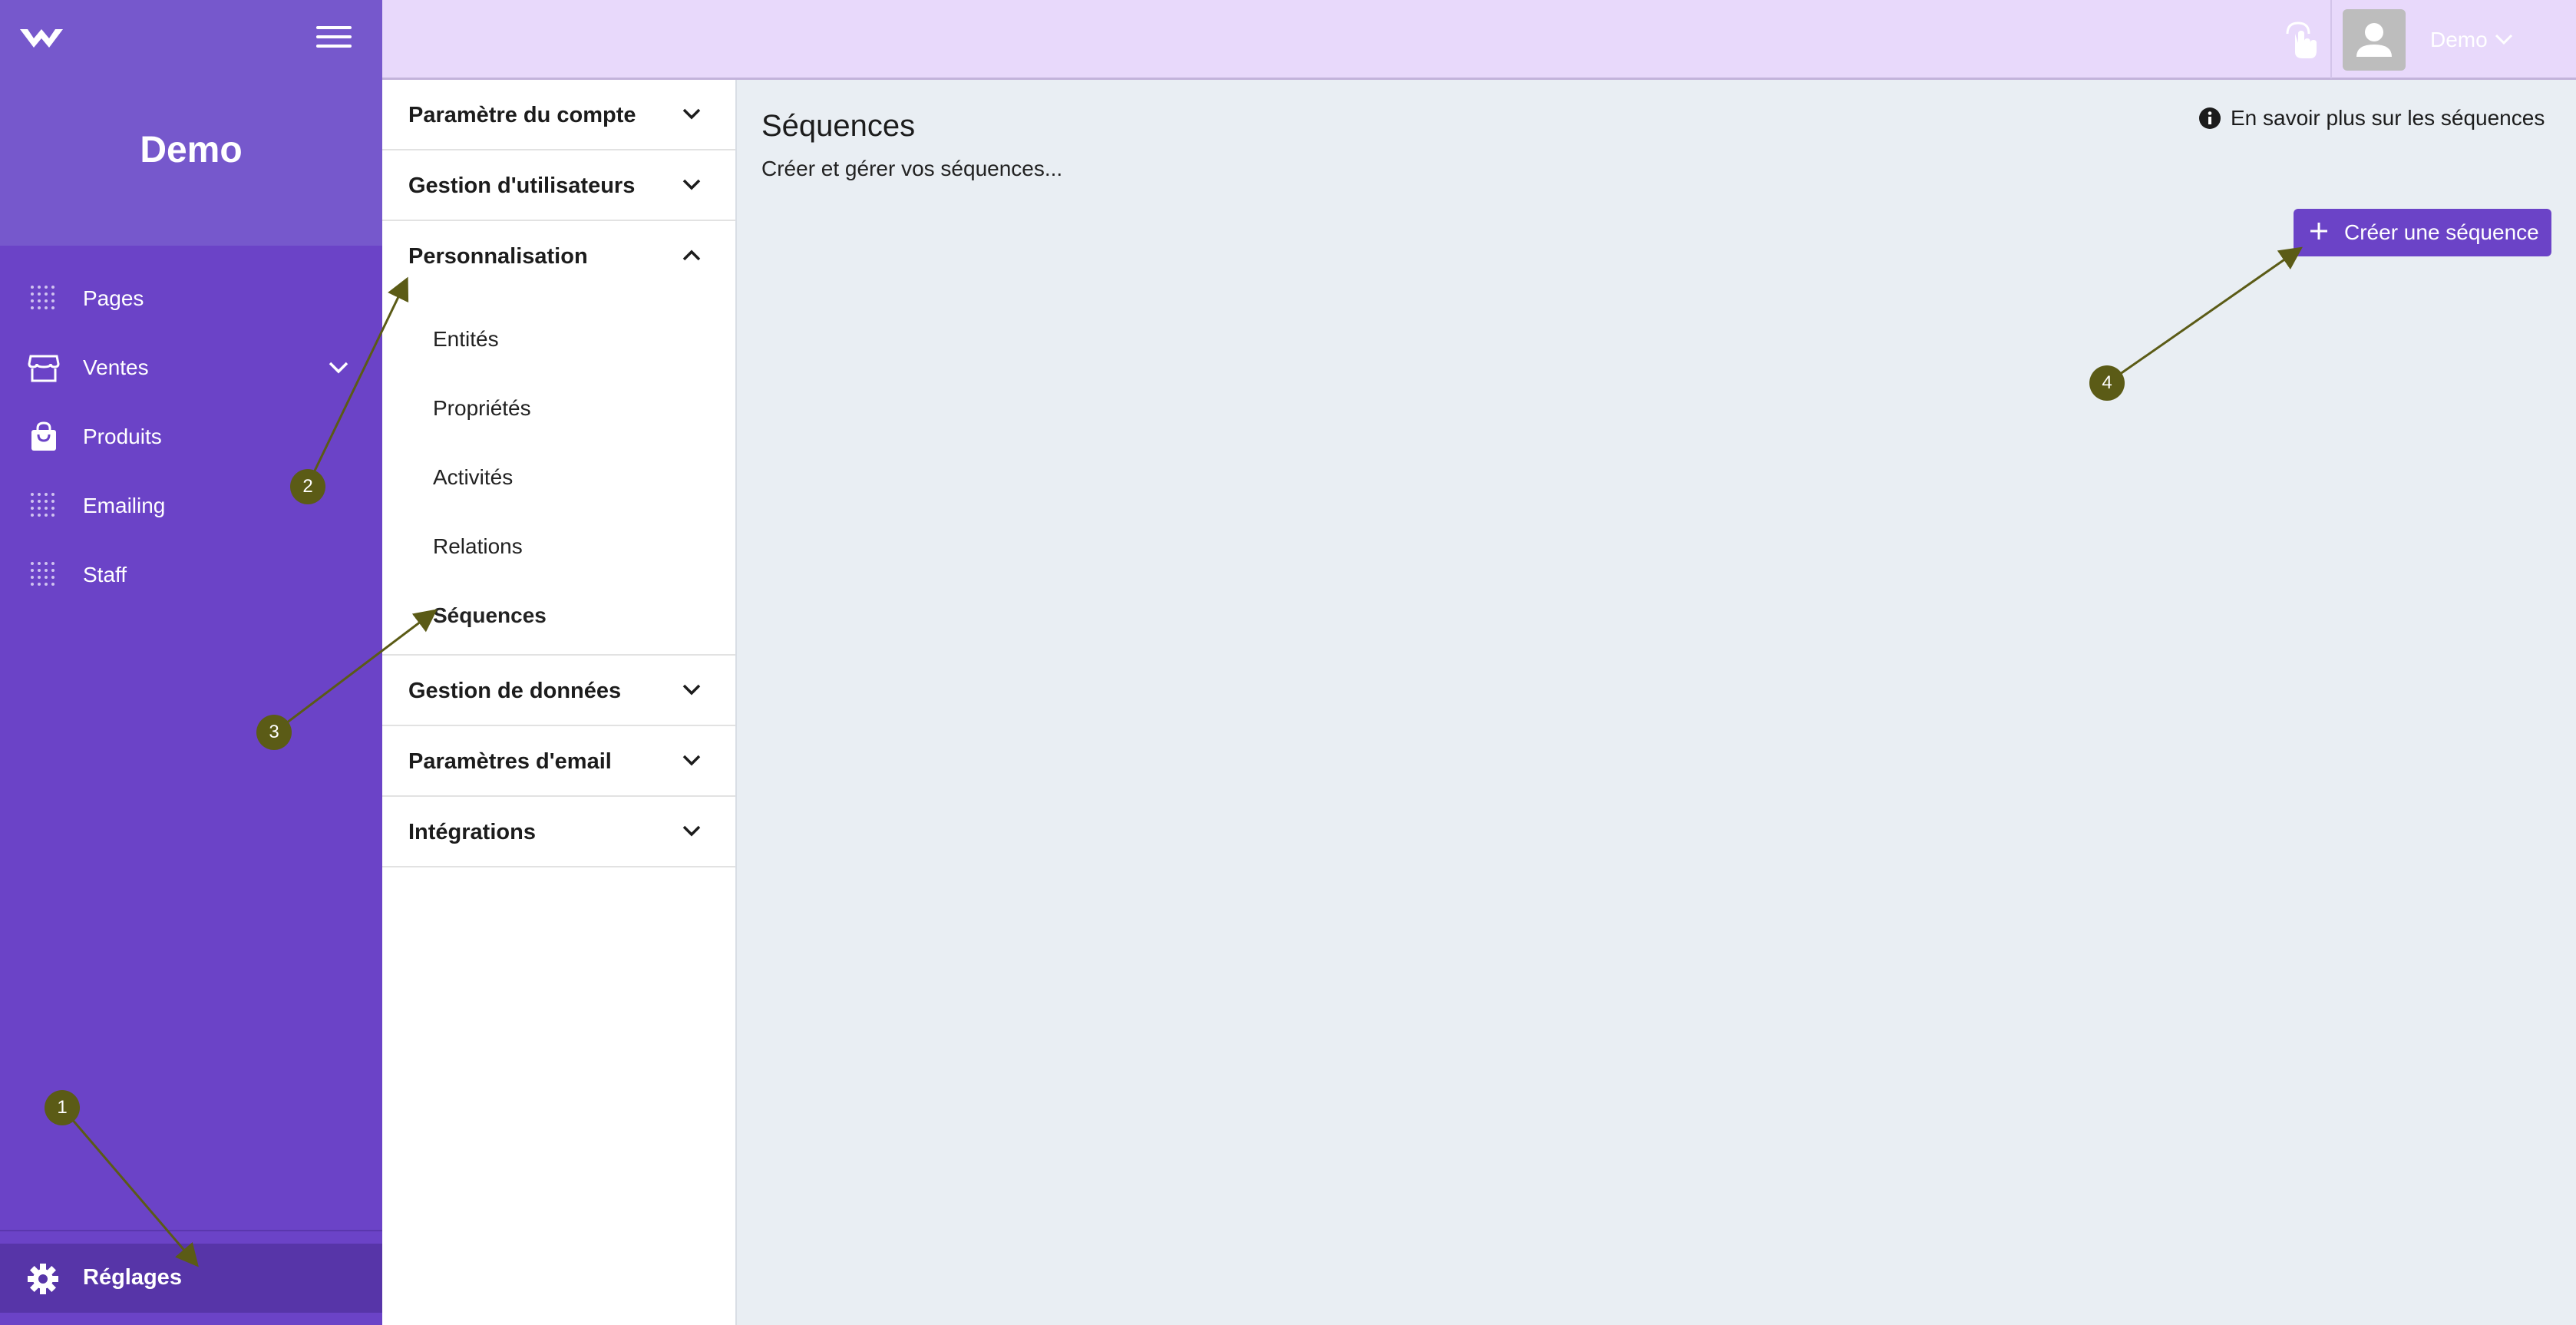  I want to click on storefront-icon, so click(44, 368).